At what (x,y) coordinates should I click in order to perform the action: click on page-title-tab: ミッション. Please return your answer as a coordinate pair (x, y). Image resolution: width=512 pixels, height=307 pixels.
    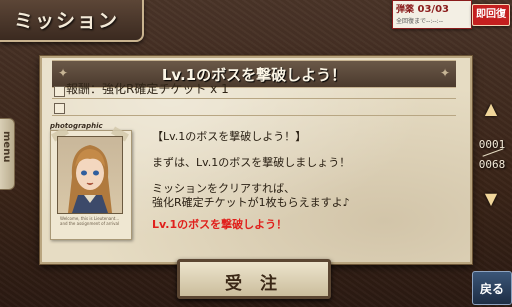
    Looking at the image, I should click on (72, 21).